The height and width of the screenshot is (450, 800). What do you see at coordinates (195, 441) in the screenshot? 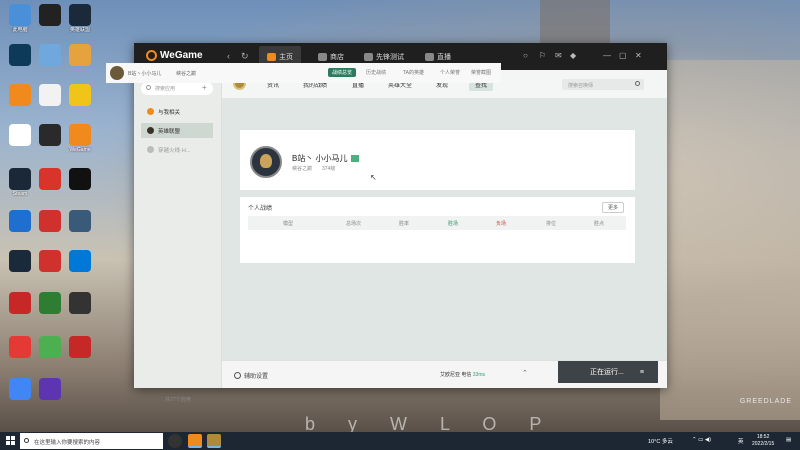
I see `wegame-taskbar-icon` at bounding box center [195, 441].